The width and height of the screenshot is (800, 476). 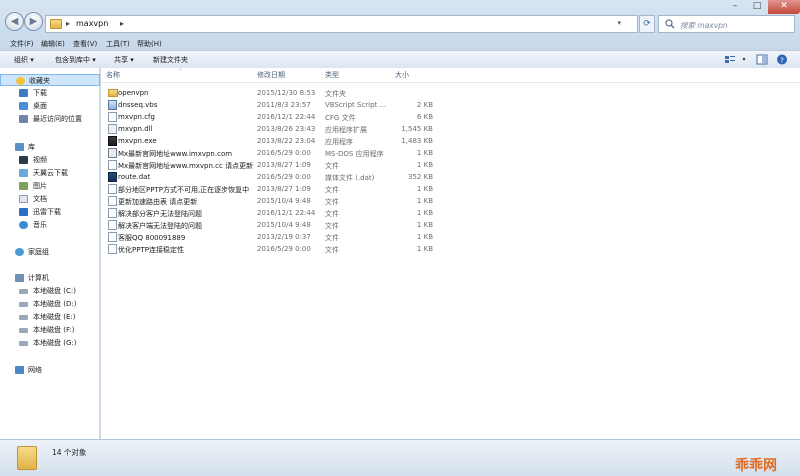 I want to click on help-icon: ?, so click(x=782, y=59).